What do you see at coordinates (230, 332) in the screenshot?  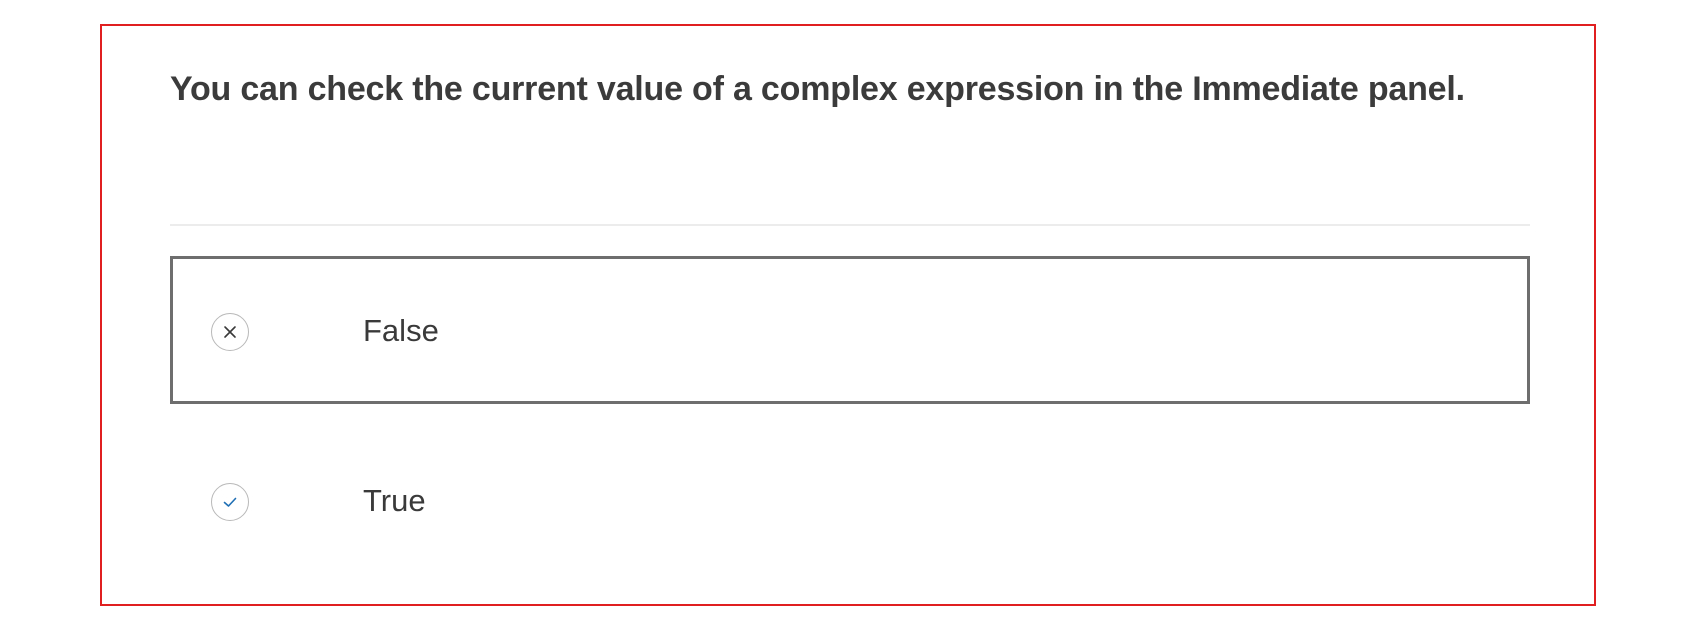 I see `close-icon` at bounding box center [230, 332].